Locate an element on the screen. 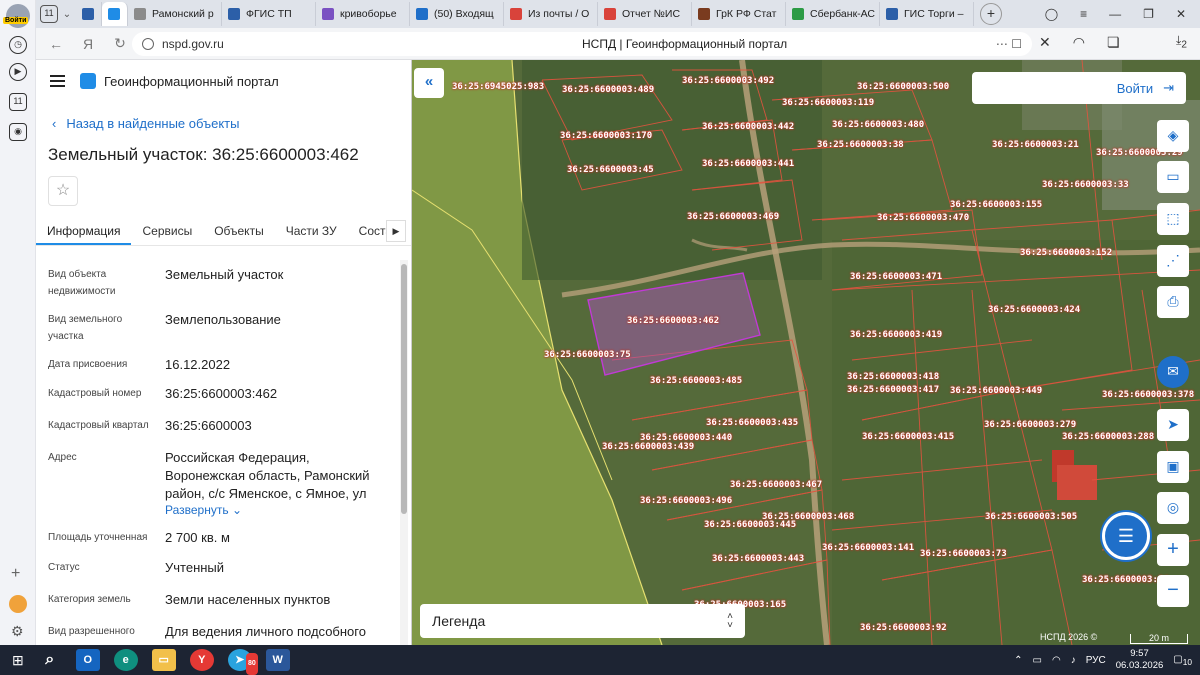 This screenshot has width=1200, height=675. cadastral-label: 36:25:6600003:119 is located at coordinates (828, 103).